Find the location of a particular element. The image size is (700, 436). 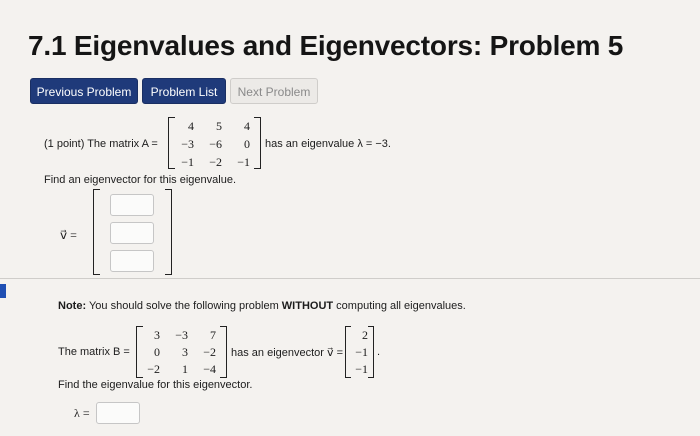

eigenvalue-input is located at coordinates (118, 413).